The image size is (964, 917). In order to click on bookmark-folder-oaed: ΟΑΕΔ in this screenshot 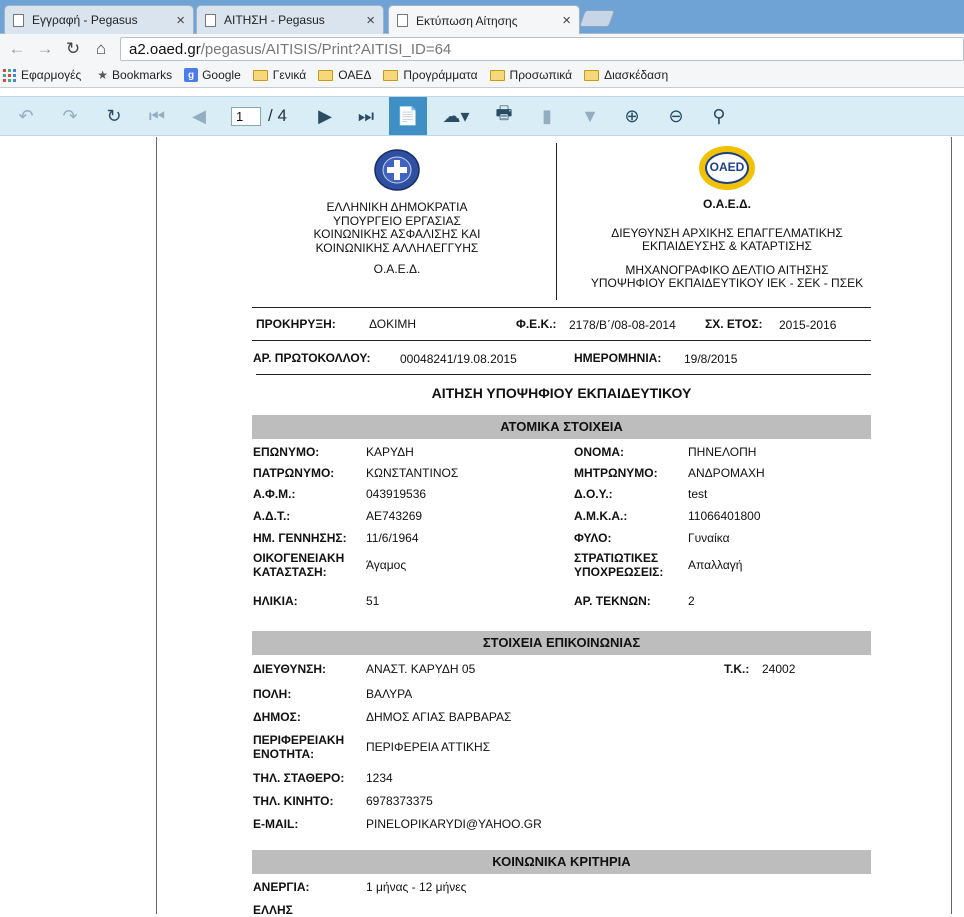, I will do `click(344, 75)`.